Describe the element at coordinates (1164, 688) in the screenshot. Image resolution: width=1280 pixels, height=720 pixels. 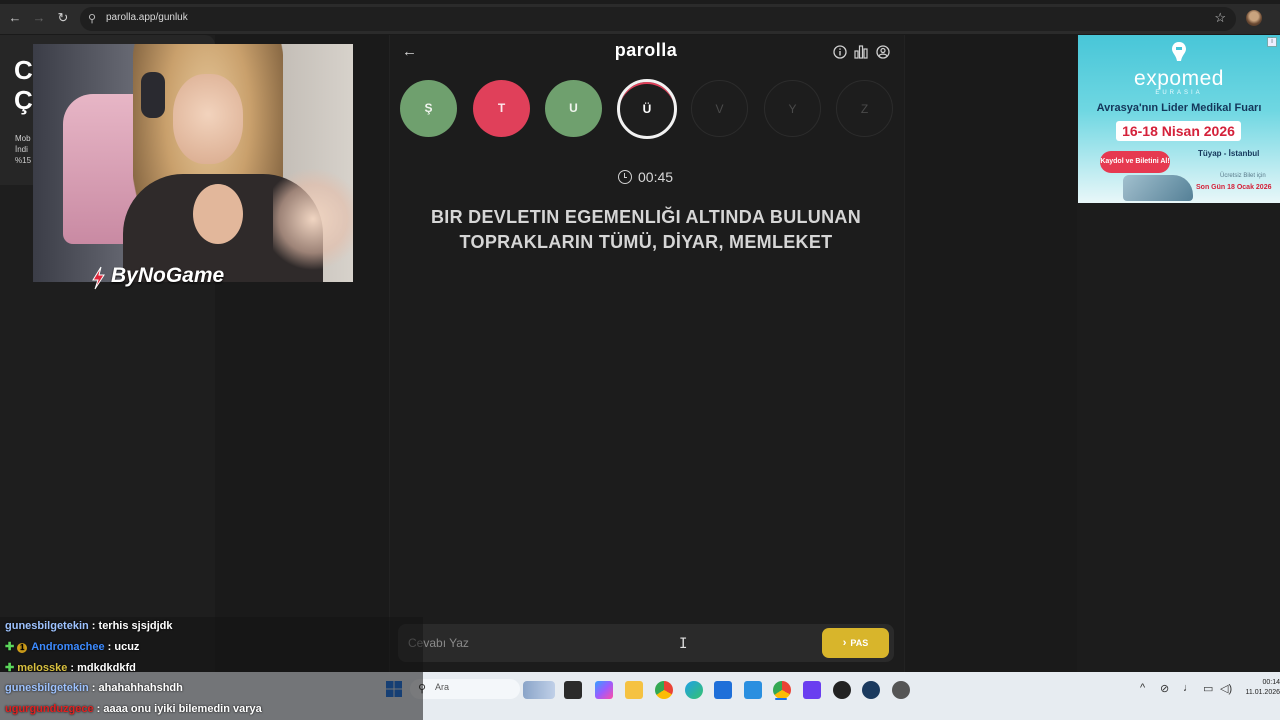
I see `network-icon: ⊘` at that location.